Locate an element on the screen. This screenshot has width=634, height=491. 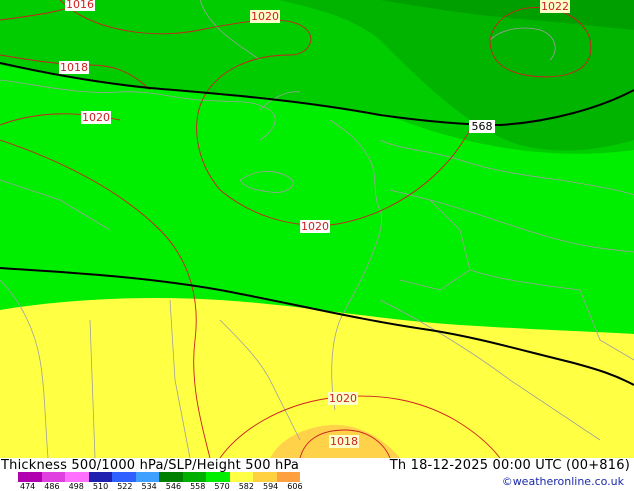
isobar-label-1016: 1016 is located at coordinates (80, 5).